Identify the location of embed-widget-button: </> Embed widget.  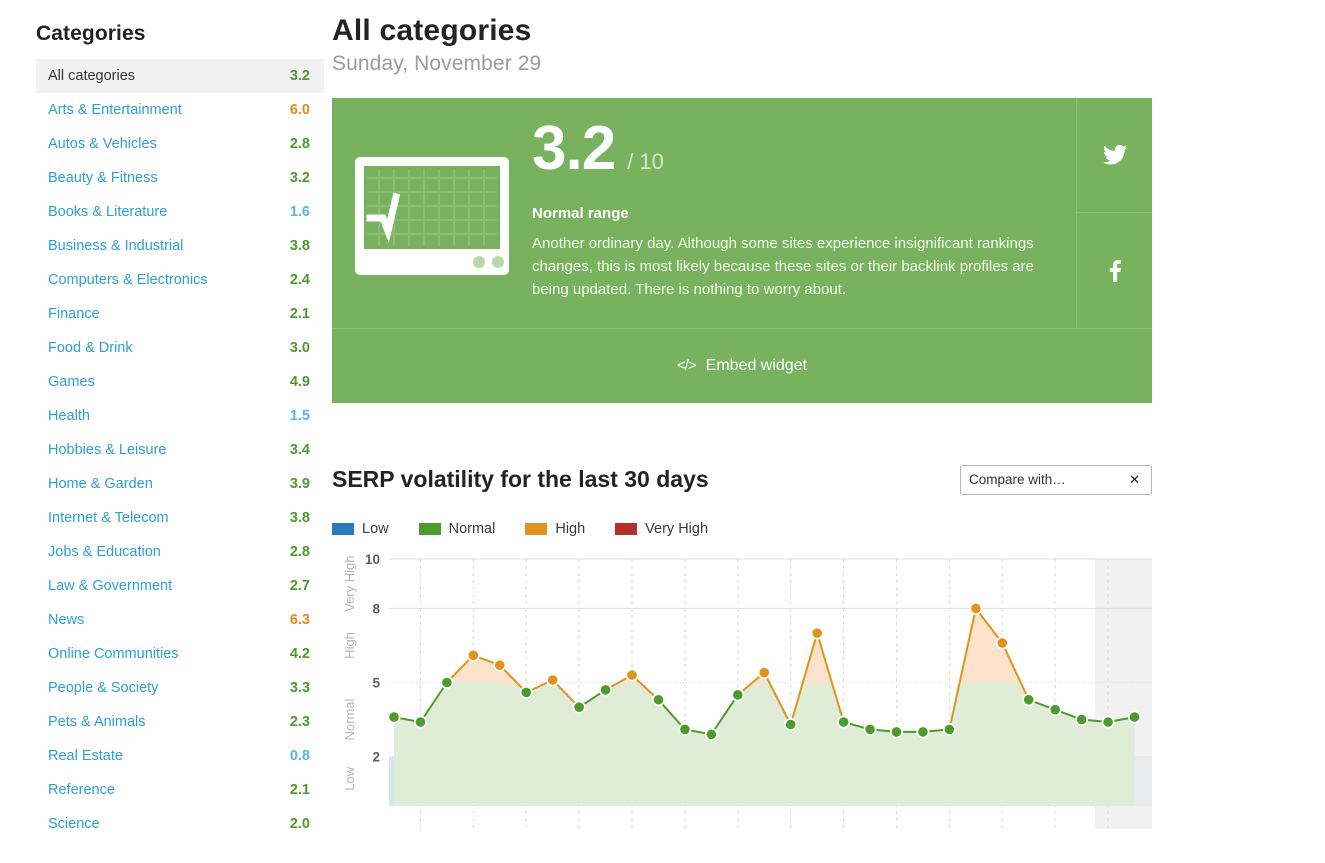
(742, 365).